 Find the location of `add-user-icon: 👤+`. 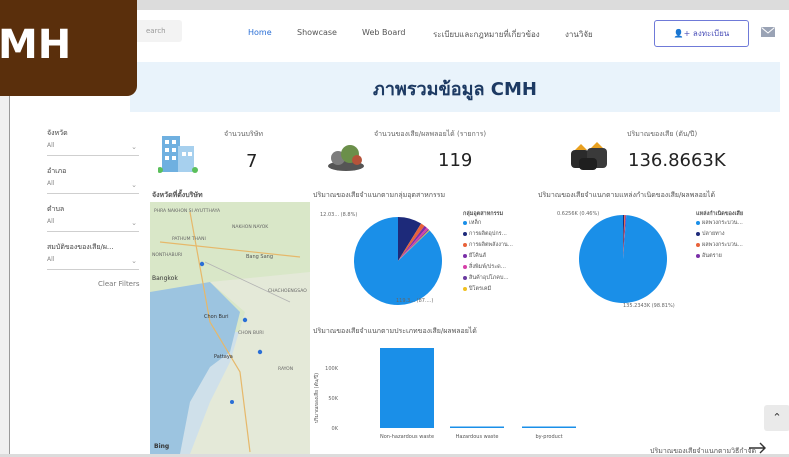

add-user-icon: 👤+ is located at coordinates (682, 33).